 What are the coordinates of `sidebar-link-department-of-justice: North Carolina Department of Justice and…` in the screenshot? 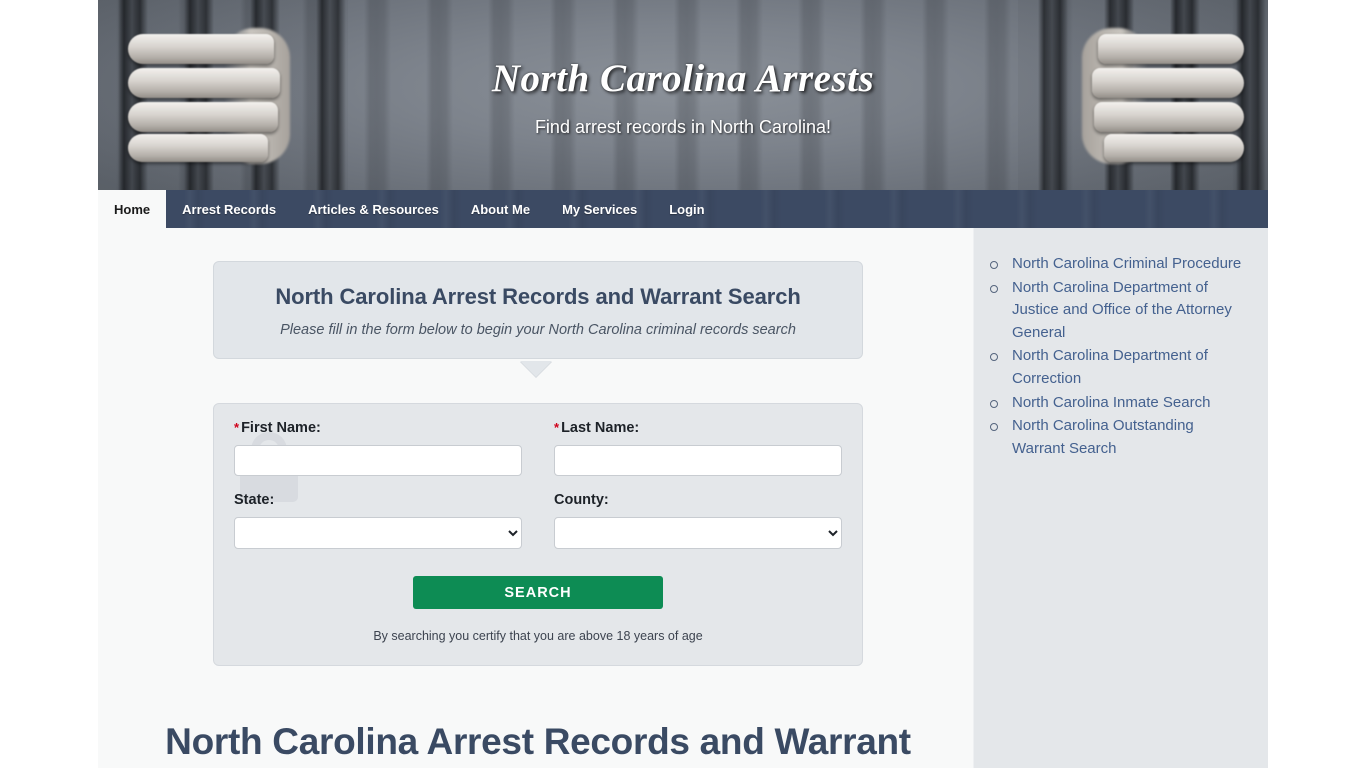 It's located at (1122, 310).